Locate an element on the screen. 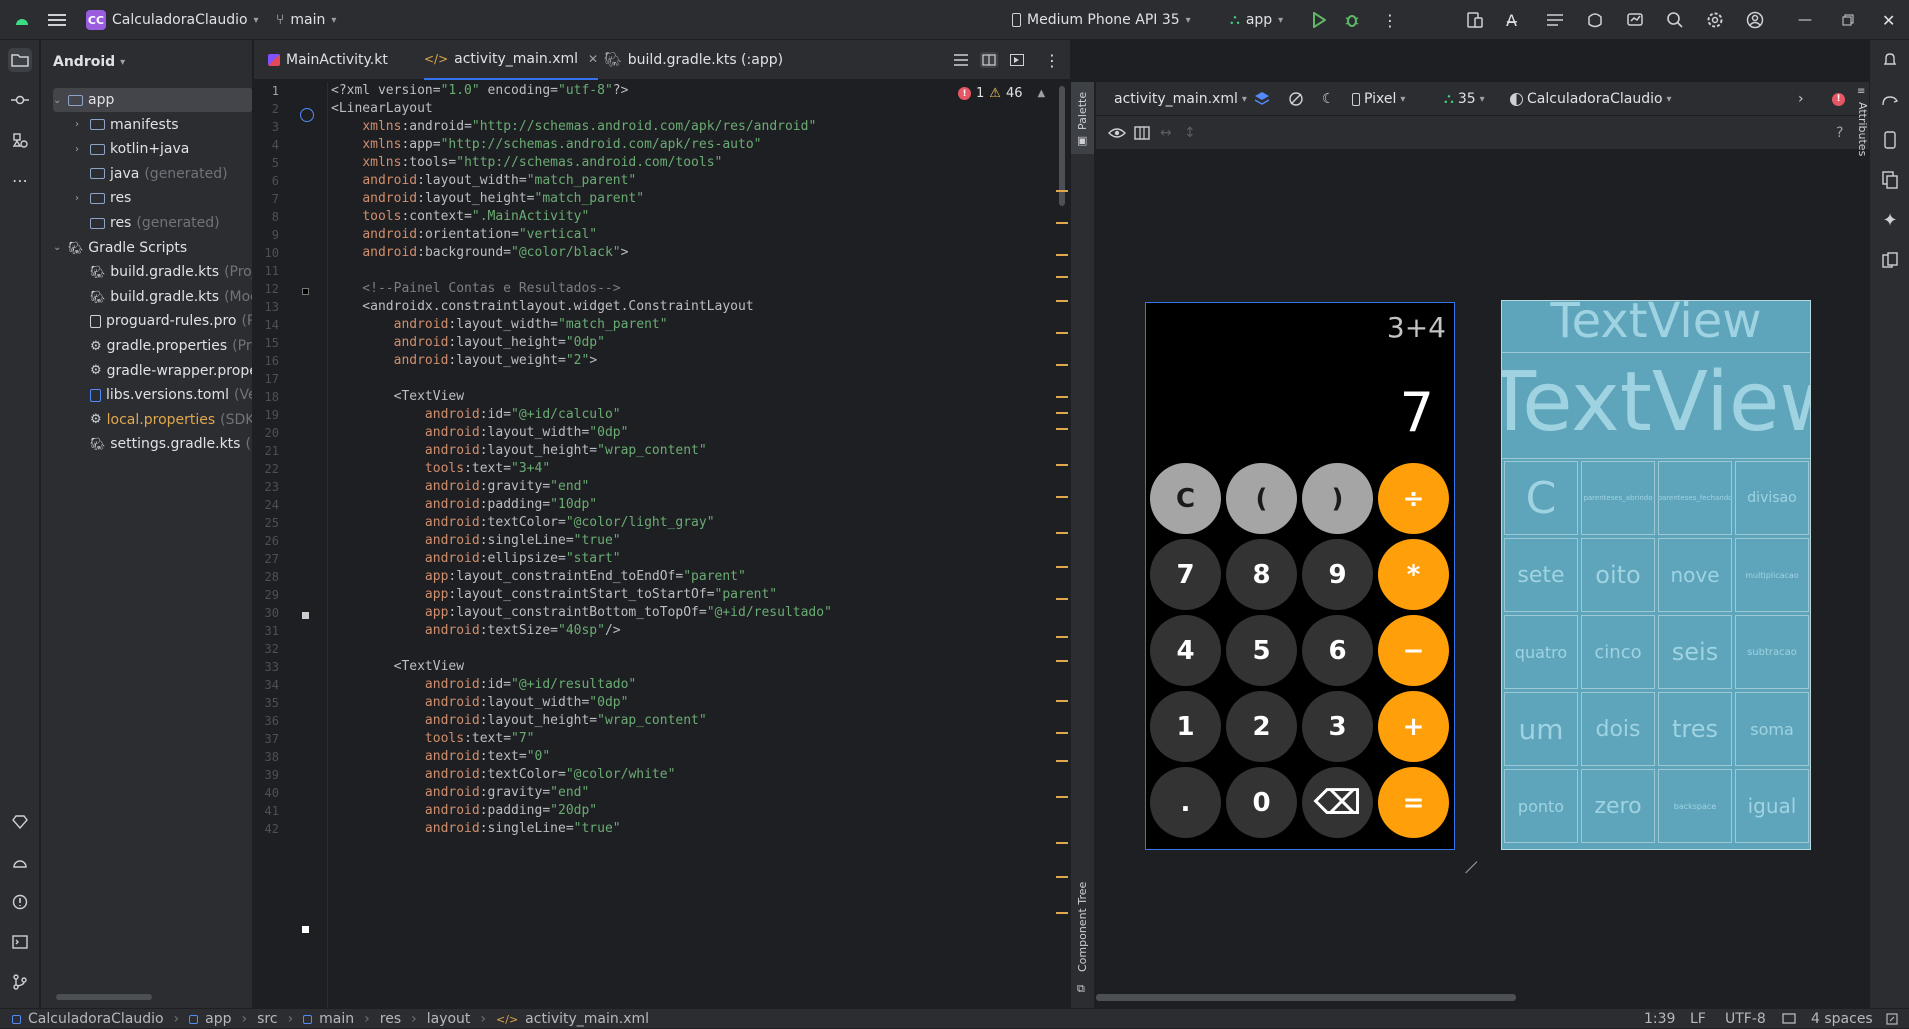 Image resolution: width=1909 pixels, height=1029 pixels. readonly-lock-icon is located at coordinates (1892, 1019).